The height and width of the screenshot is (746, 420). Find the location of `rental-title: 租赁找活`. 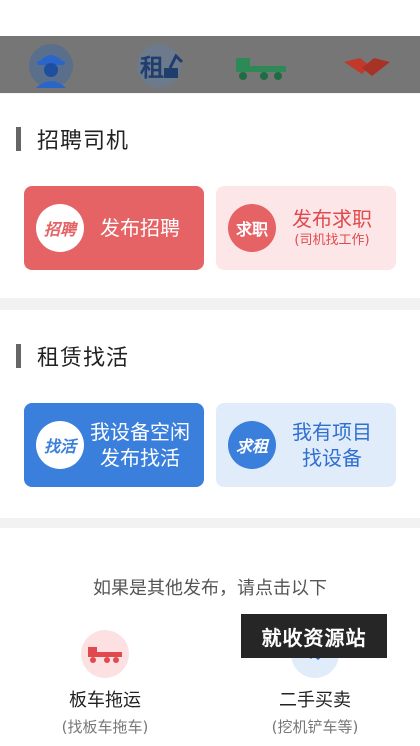

rental-title: 租赁找活 is located at coordinates (83, 358).